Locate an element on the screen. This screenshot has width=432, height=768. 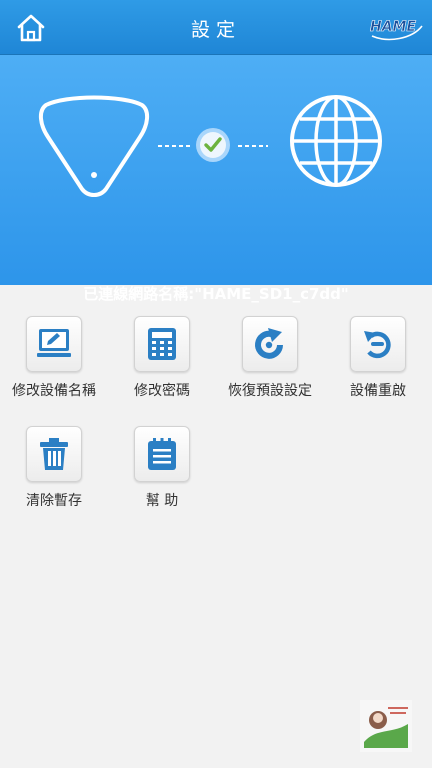
globe-icon is located at coordinates (336, 141).